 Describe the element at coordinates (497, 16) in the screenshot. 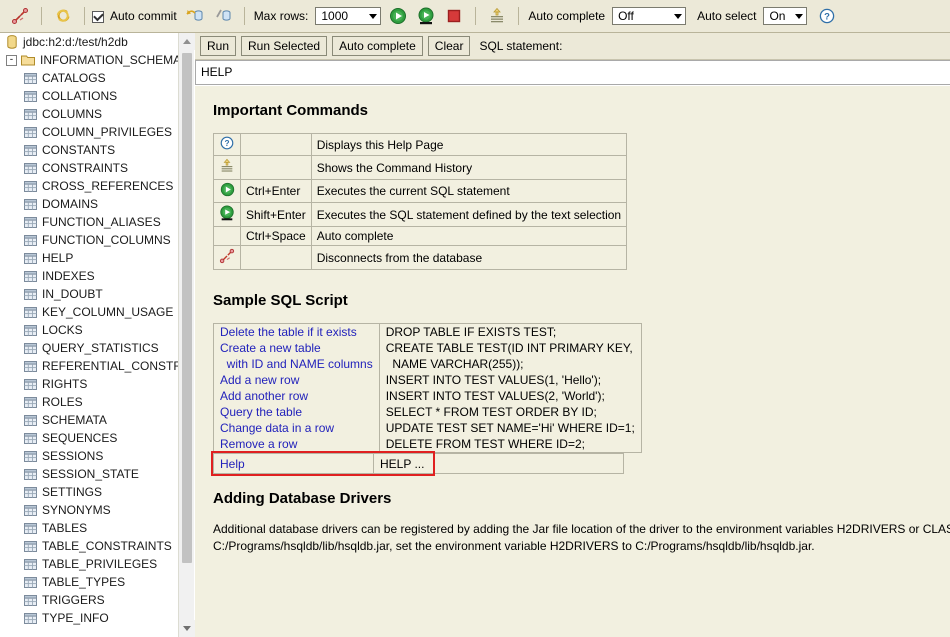

I see `command-history-icon` at that location.